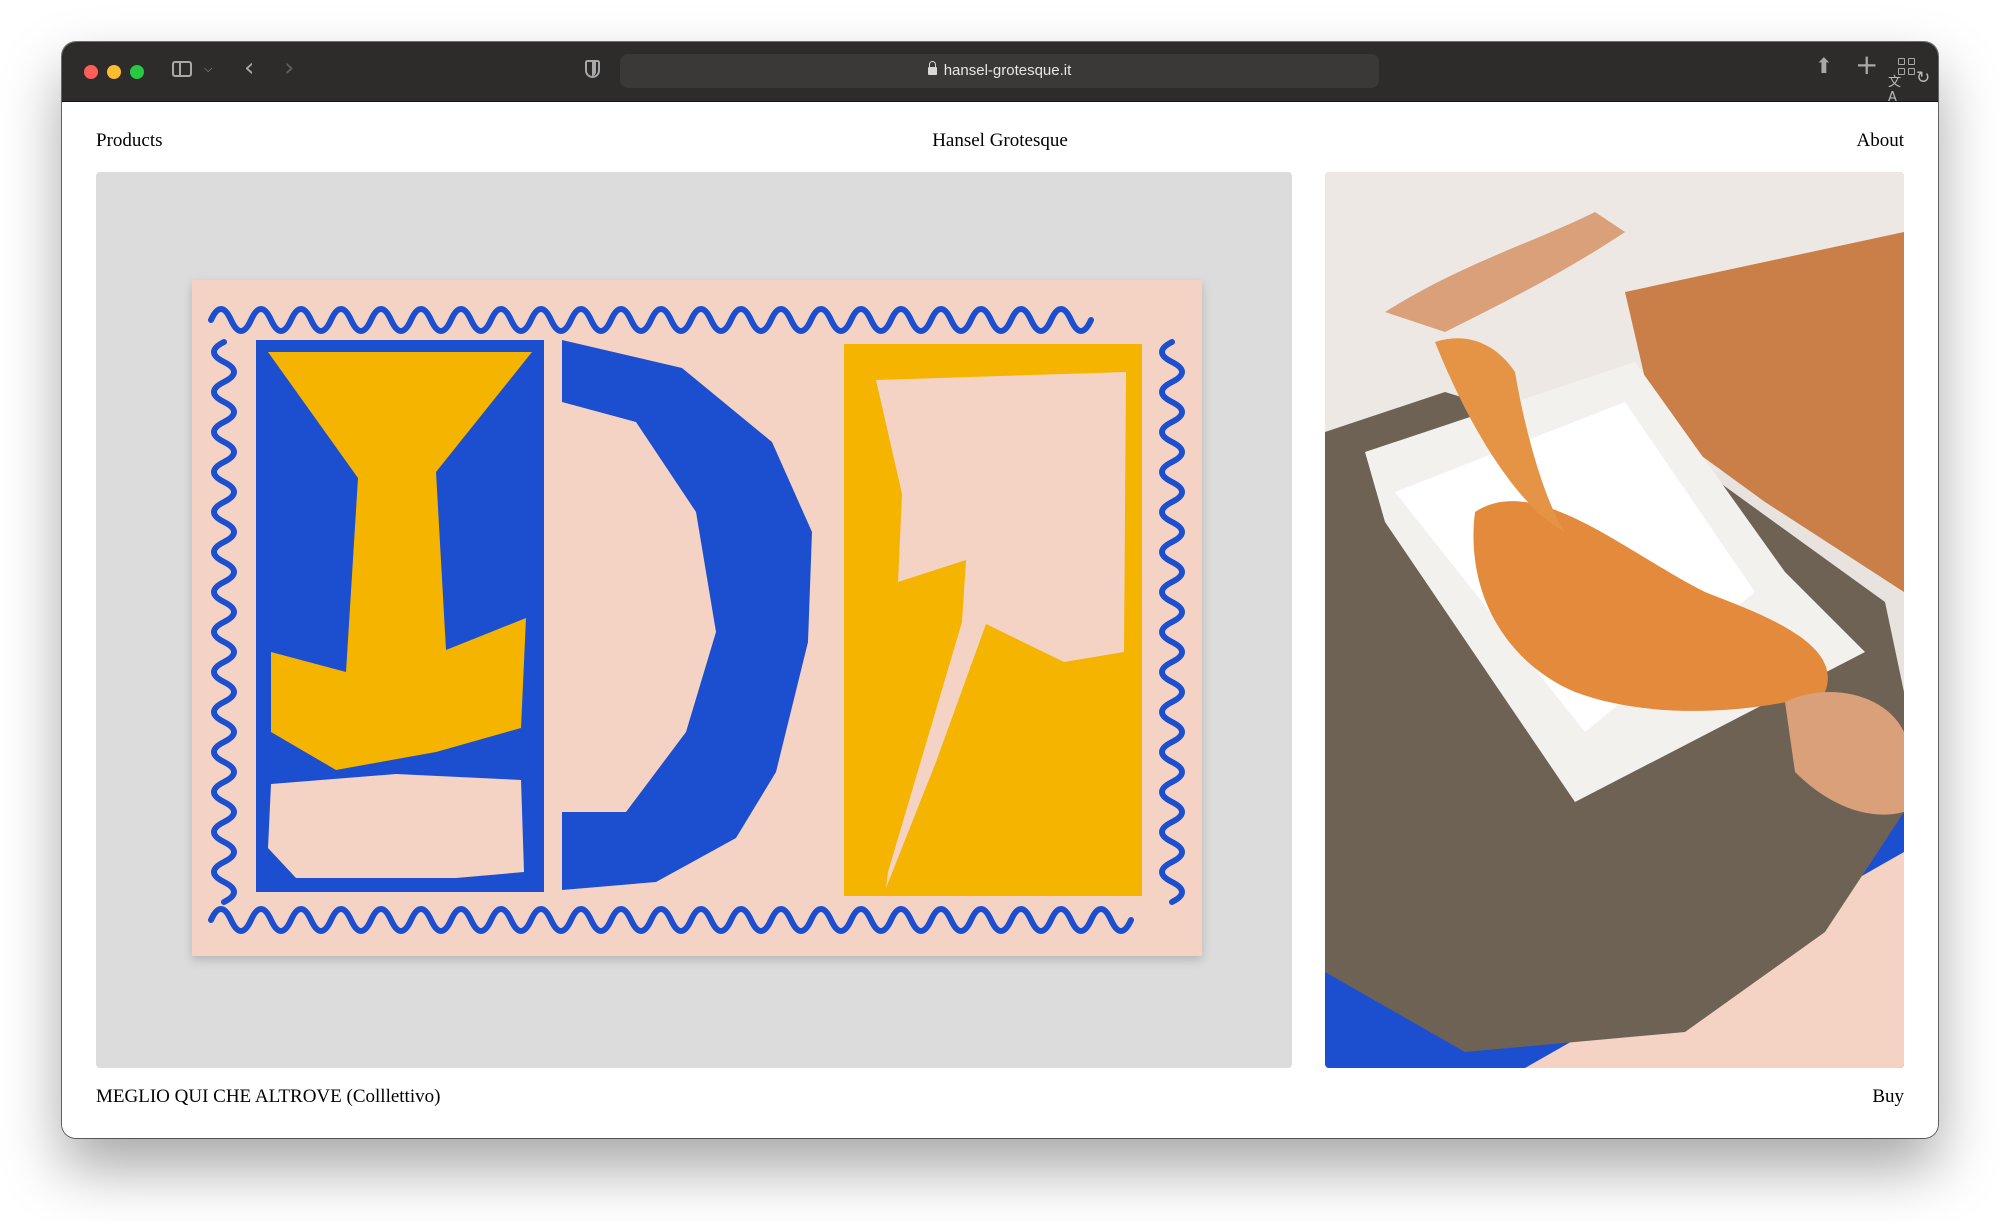  Describe the element at coordinates (1881, 141) in the screenshot. I see `nav-about-link: About` at that location.